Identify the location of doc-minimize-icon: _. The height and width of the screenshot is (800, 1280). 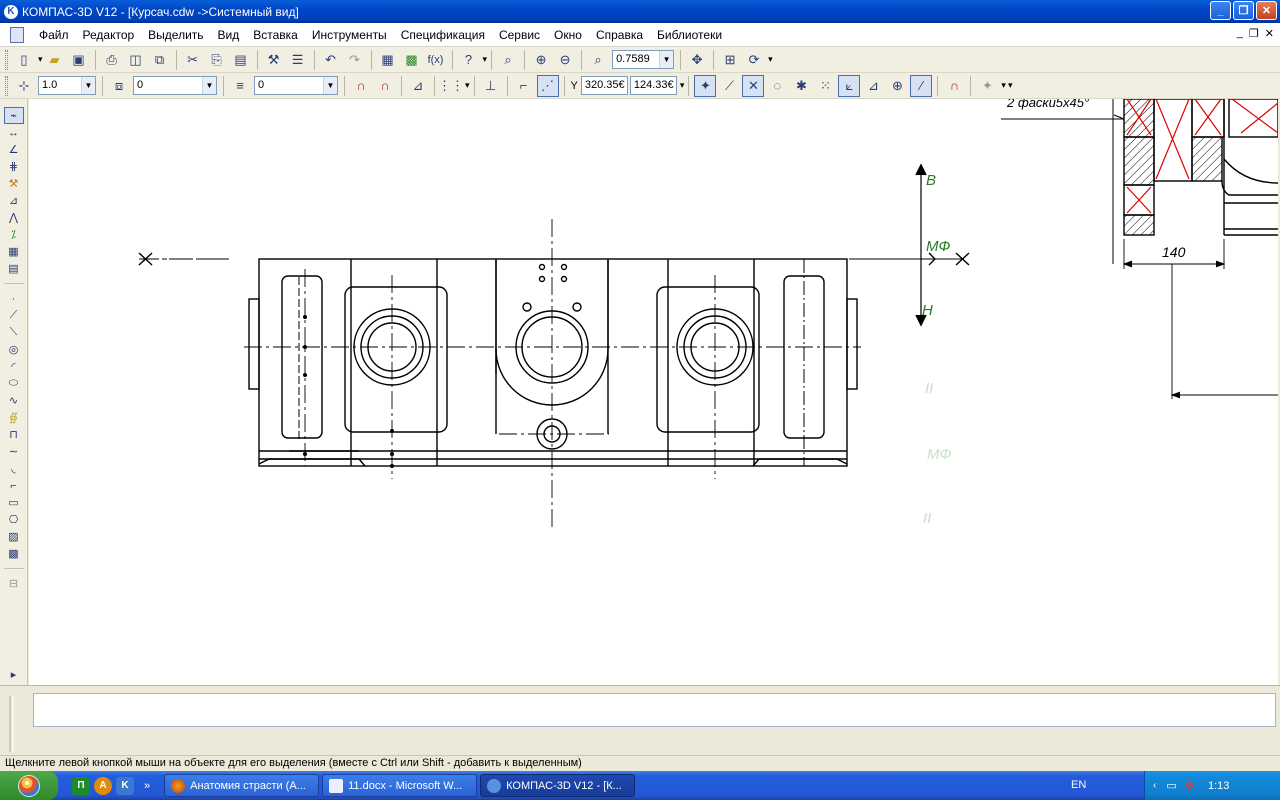
(1240, 33).